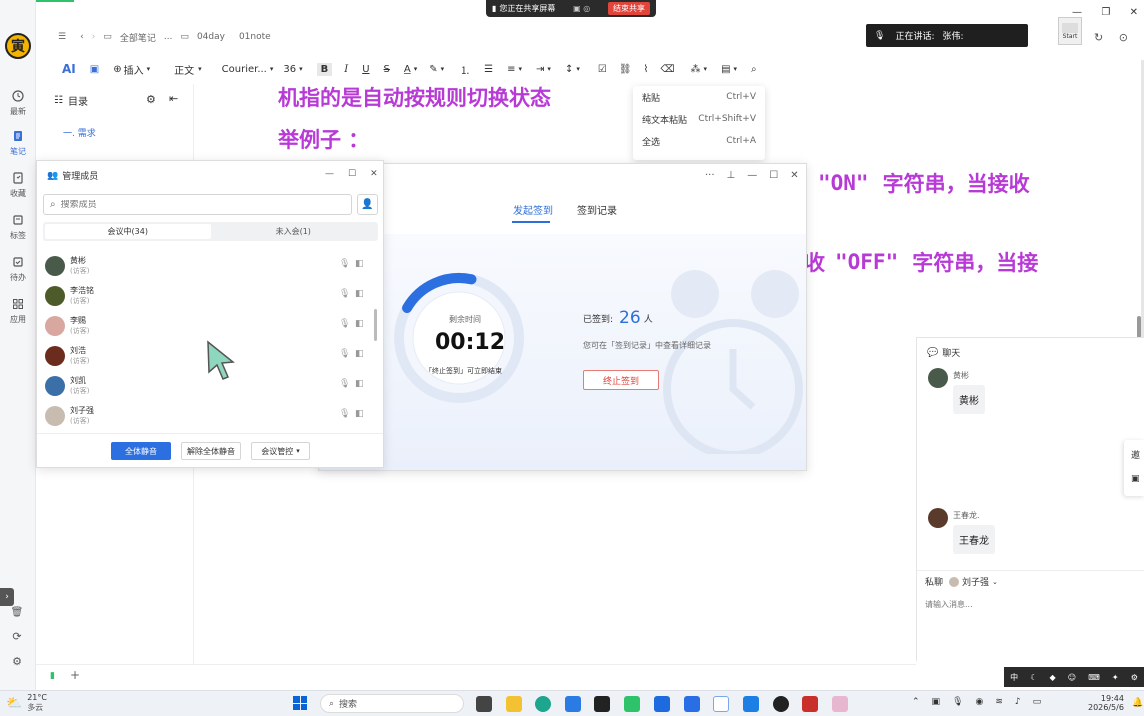 The width and height of the screenshot is (1144, 716). What do you see at coordinates (465, 69) in the screenshot?
I see `ordered-list-icon: ⒈` at bounding box center [465, 69].